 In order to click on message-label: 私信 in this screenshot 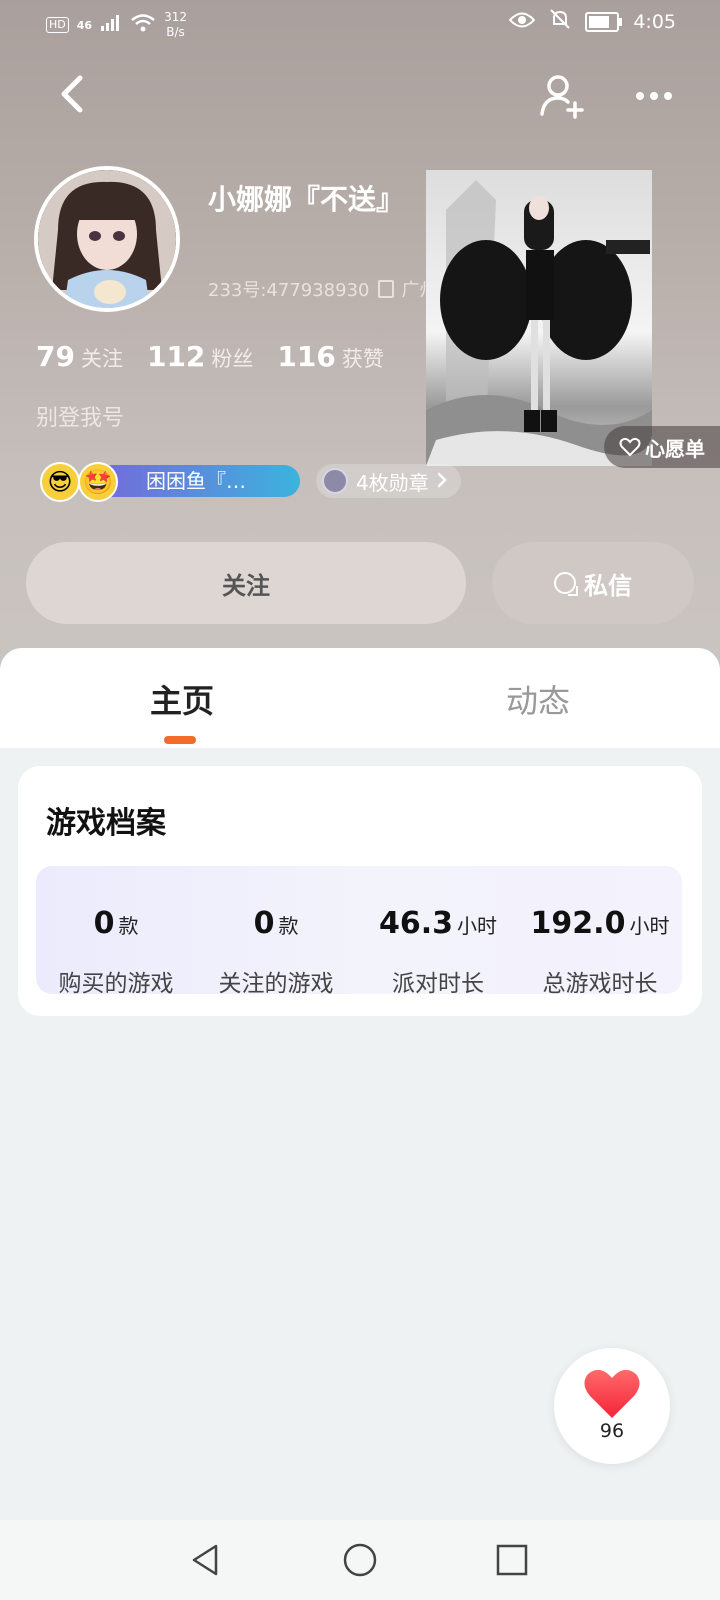, I will do `click(608, 585)`.